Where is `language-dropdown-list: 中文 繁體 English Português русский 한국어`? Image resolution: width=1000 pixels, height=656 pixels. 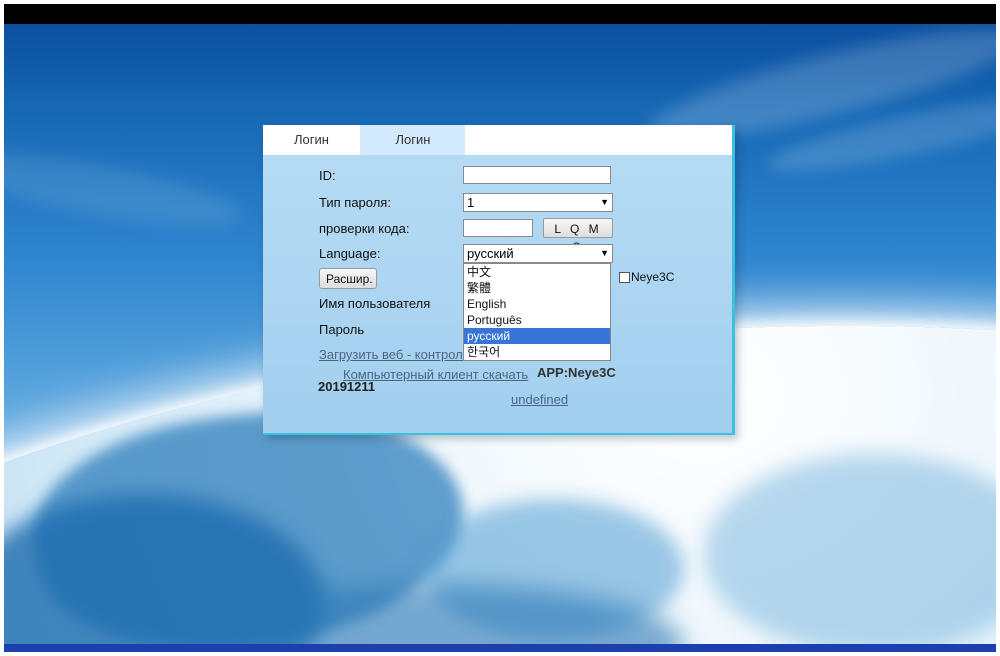 language-dropdown-list: 中文 繁體 English Português русский 한국어 is located at coordinates (537, 312).